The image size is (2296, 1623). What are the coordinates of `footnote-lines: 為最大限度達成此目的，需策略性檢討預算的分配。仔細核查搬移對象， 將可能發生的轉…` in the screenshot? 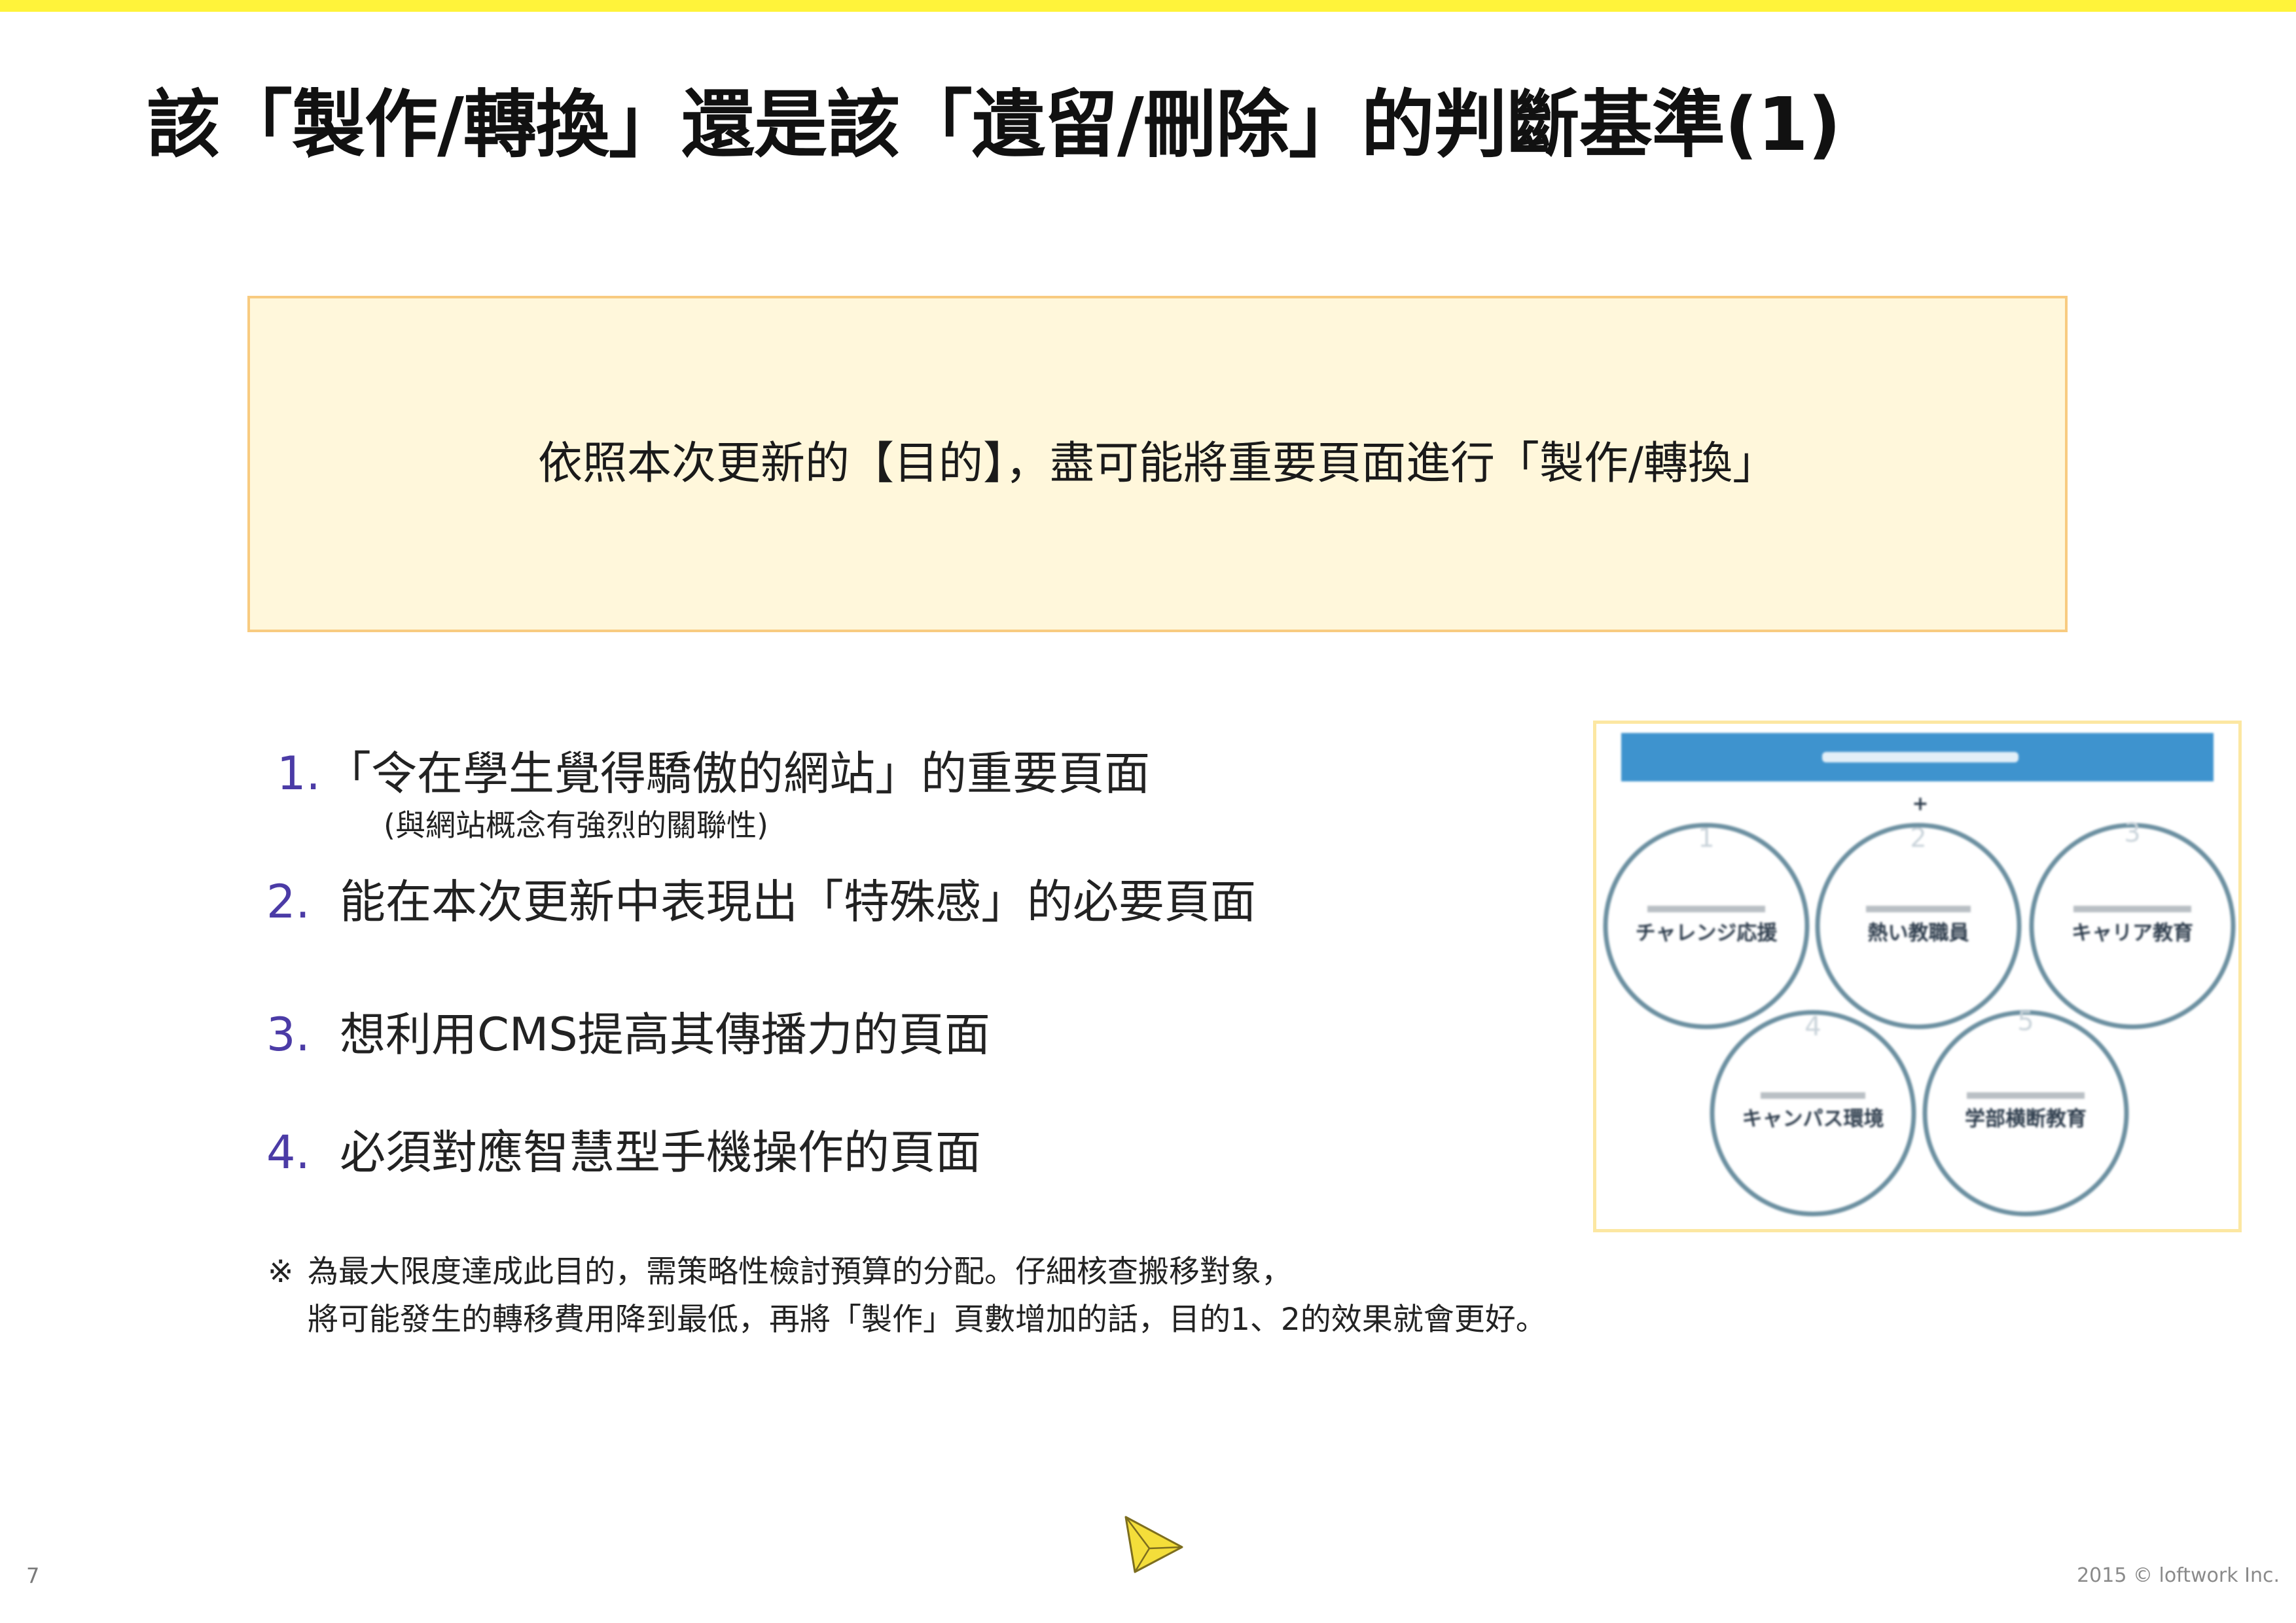 It's located at (927, 1296).